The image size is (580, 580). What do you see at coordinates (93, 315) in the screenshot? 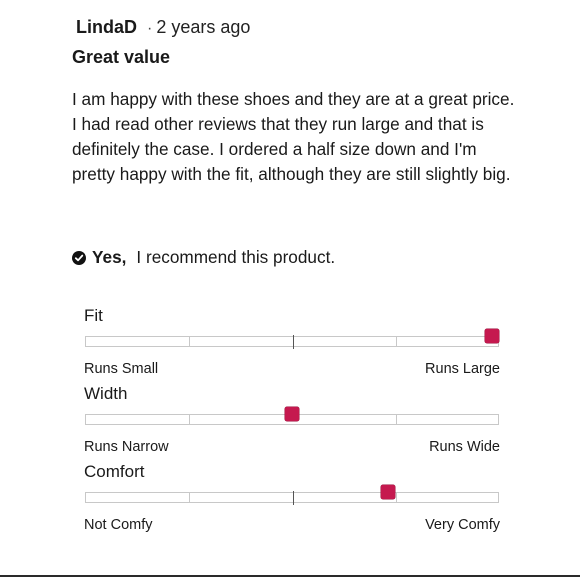
I see `rating-name: Fit` at bounding box center [93, 315].